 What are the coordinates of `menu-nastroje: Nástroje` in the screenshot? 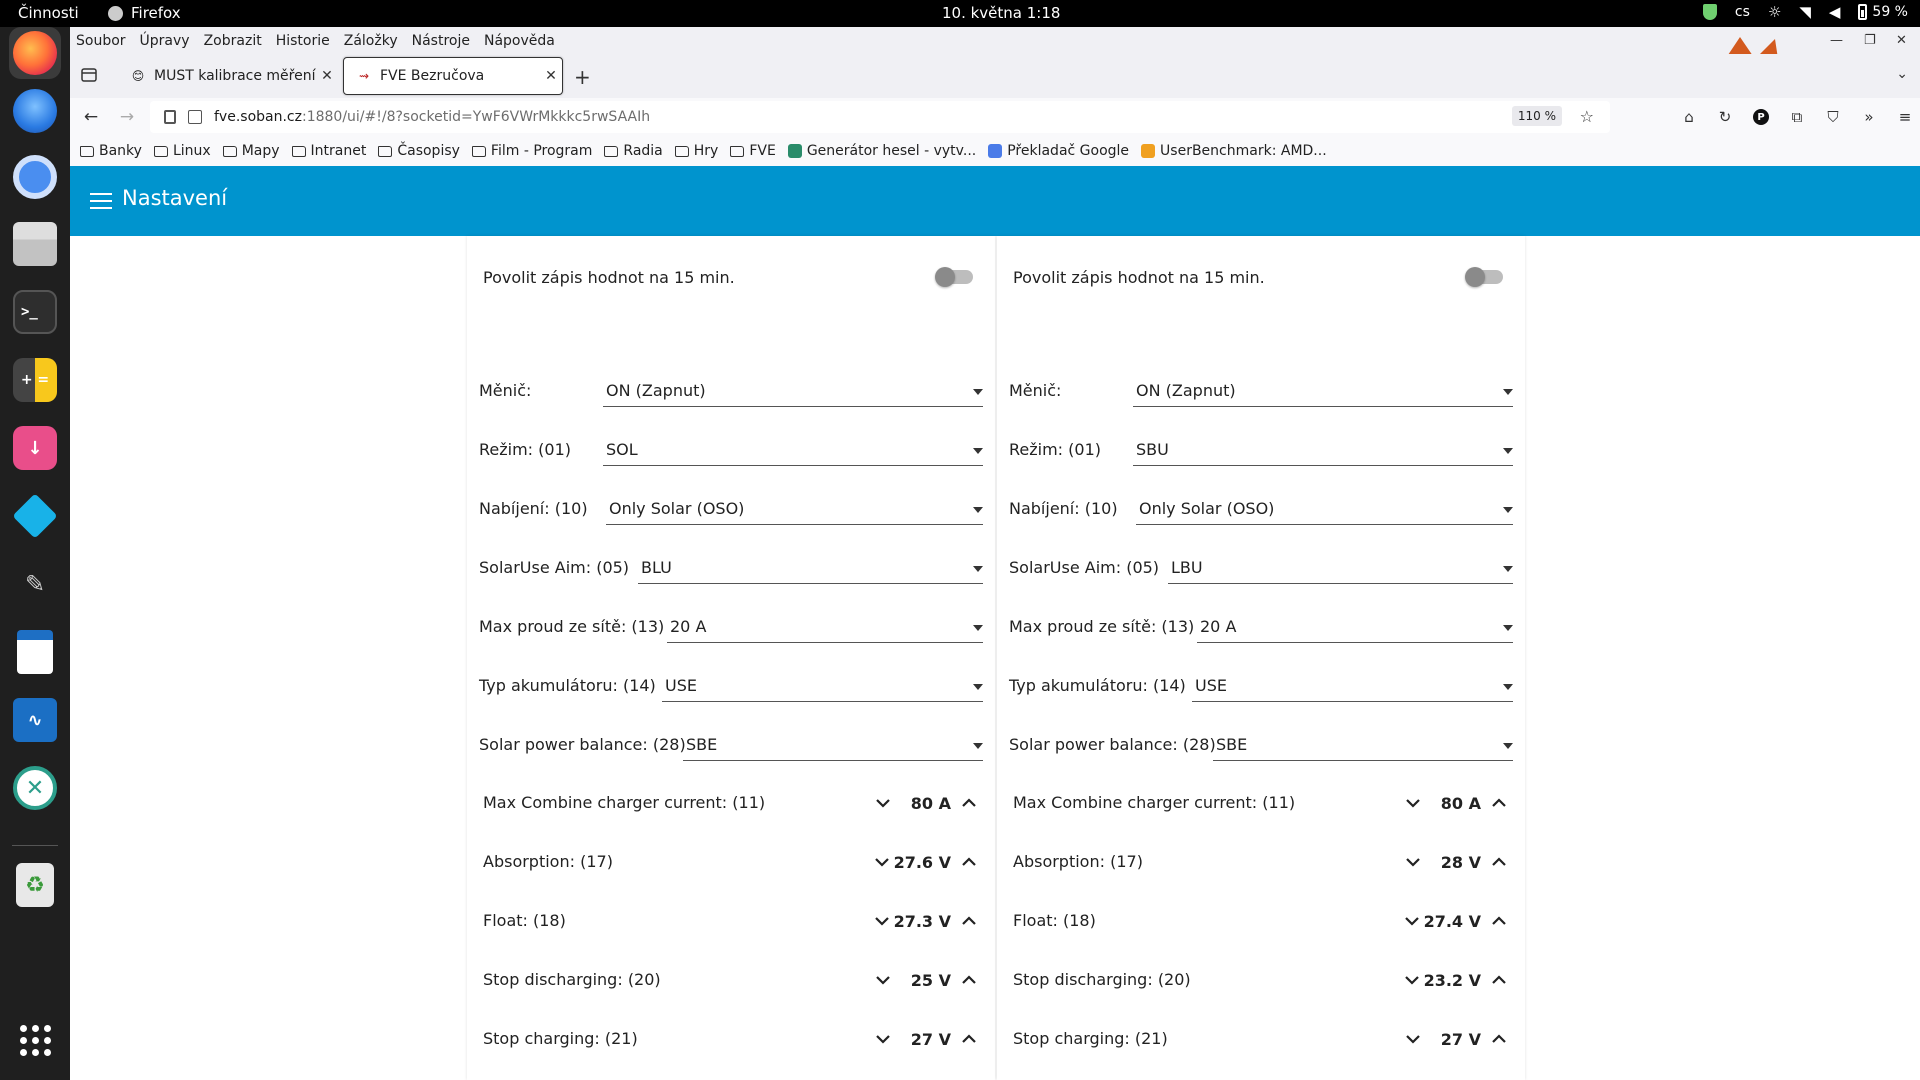 It's located at (441, 41).